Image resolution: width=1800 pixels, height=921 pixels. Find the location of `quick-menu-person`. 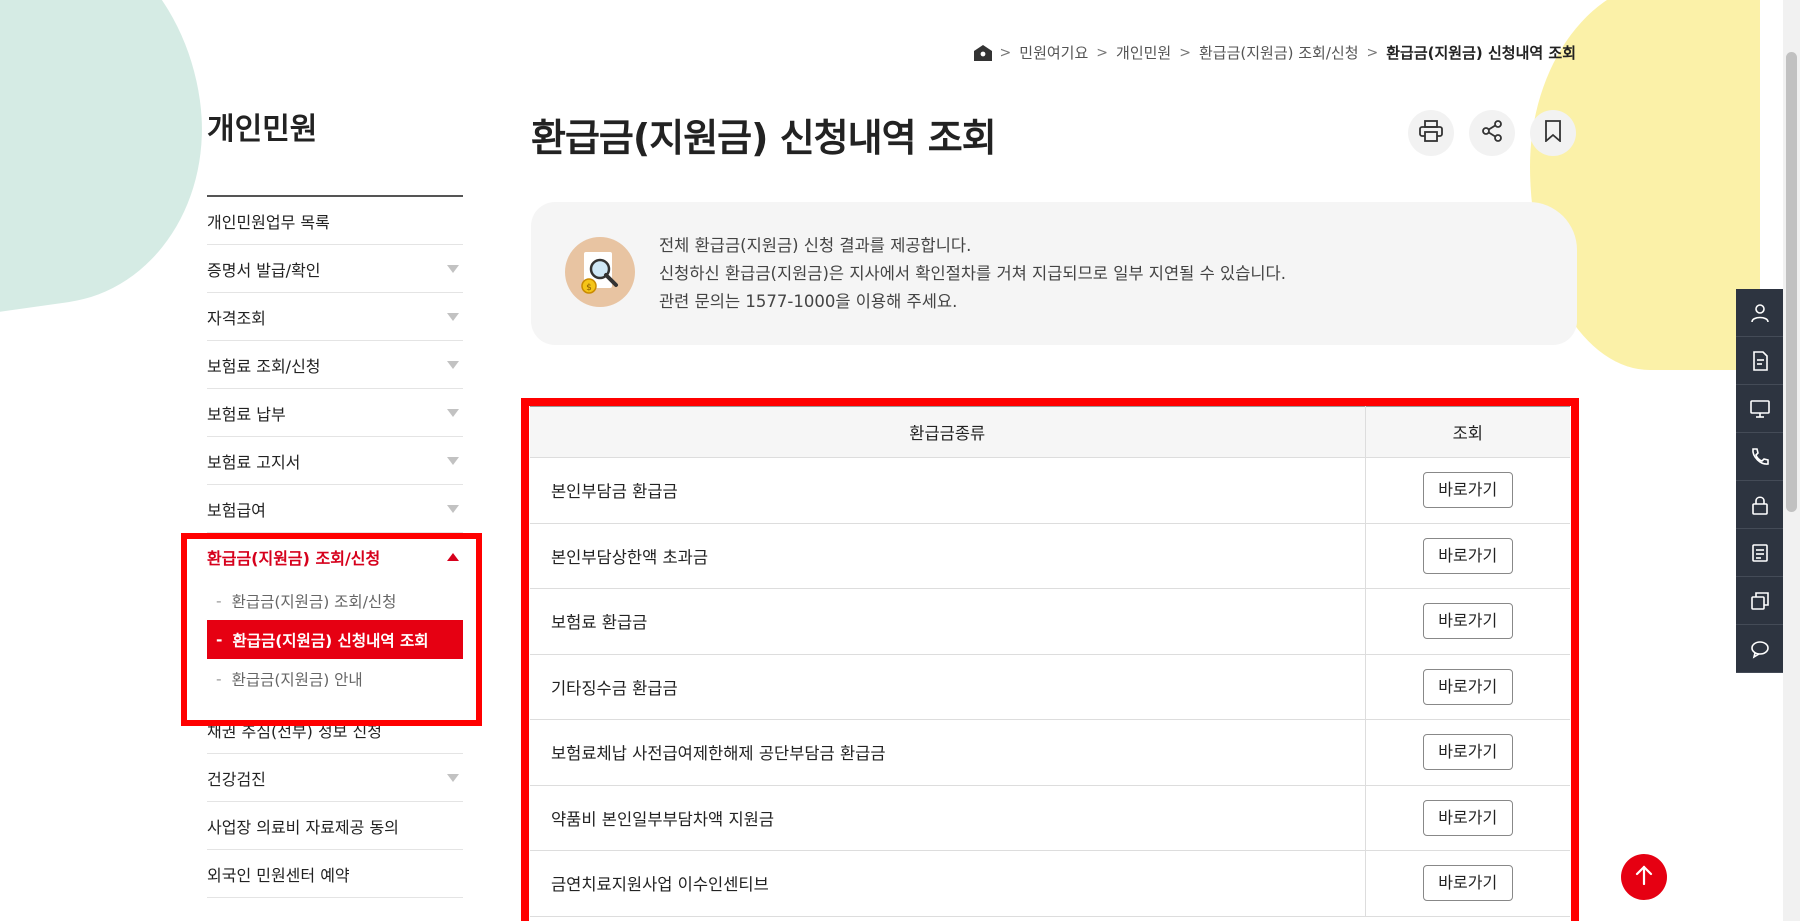

quick-menu-person is located at coordinates (1759, 313).